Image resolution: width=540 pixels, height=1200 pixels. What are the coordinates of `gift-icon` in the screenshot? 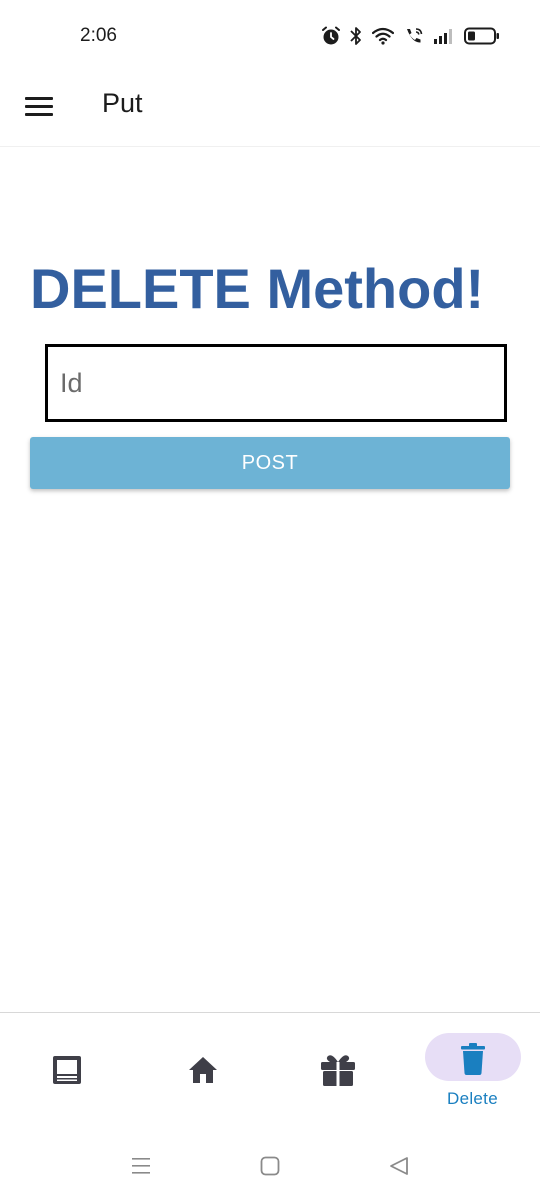 It's located at (337, 1070).